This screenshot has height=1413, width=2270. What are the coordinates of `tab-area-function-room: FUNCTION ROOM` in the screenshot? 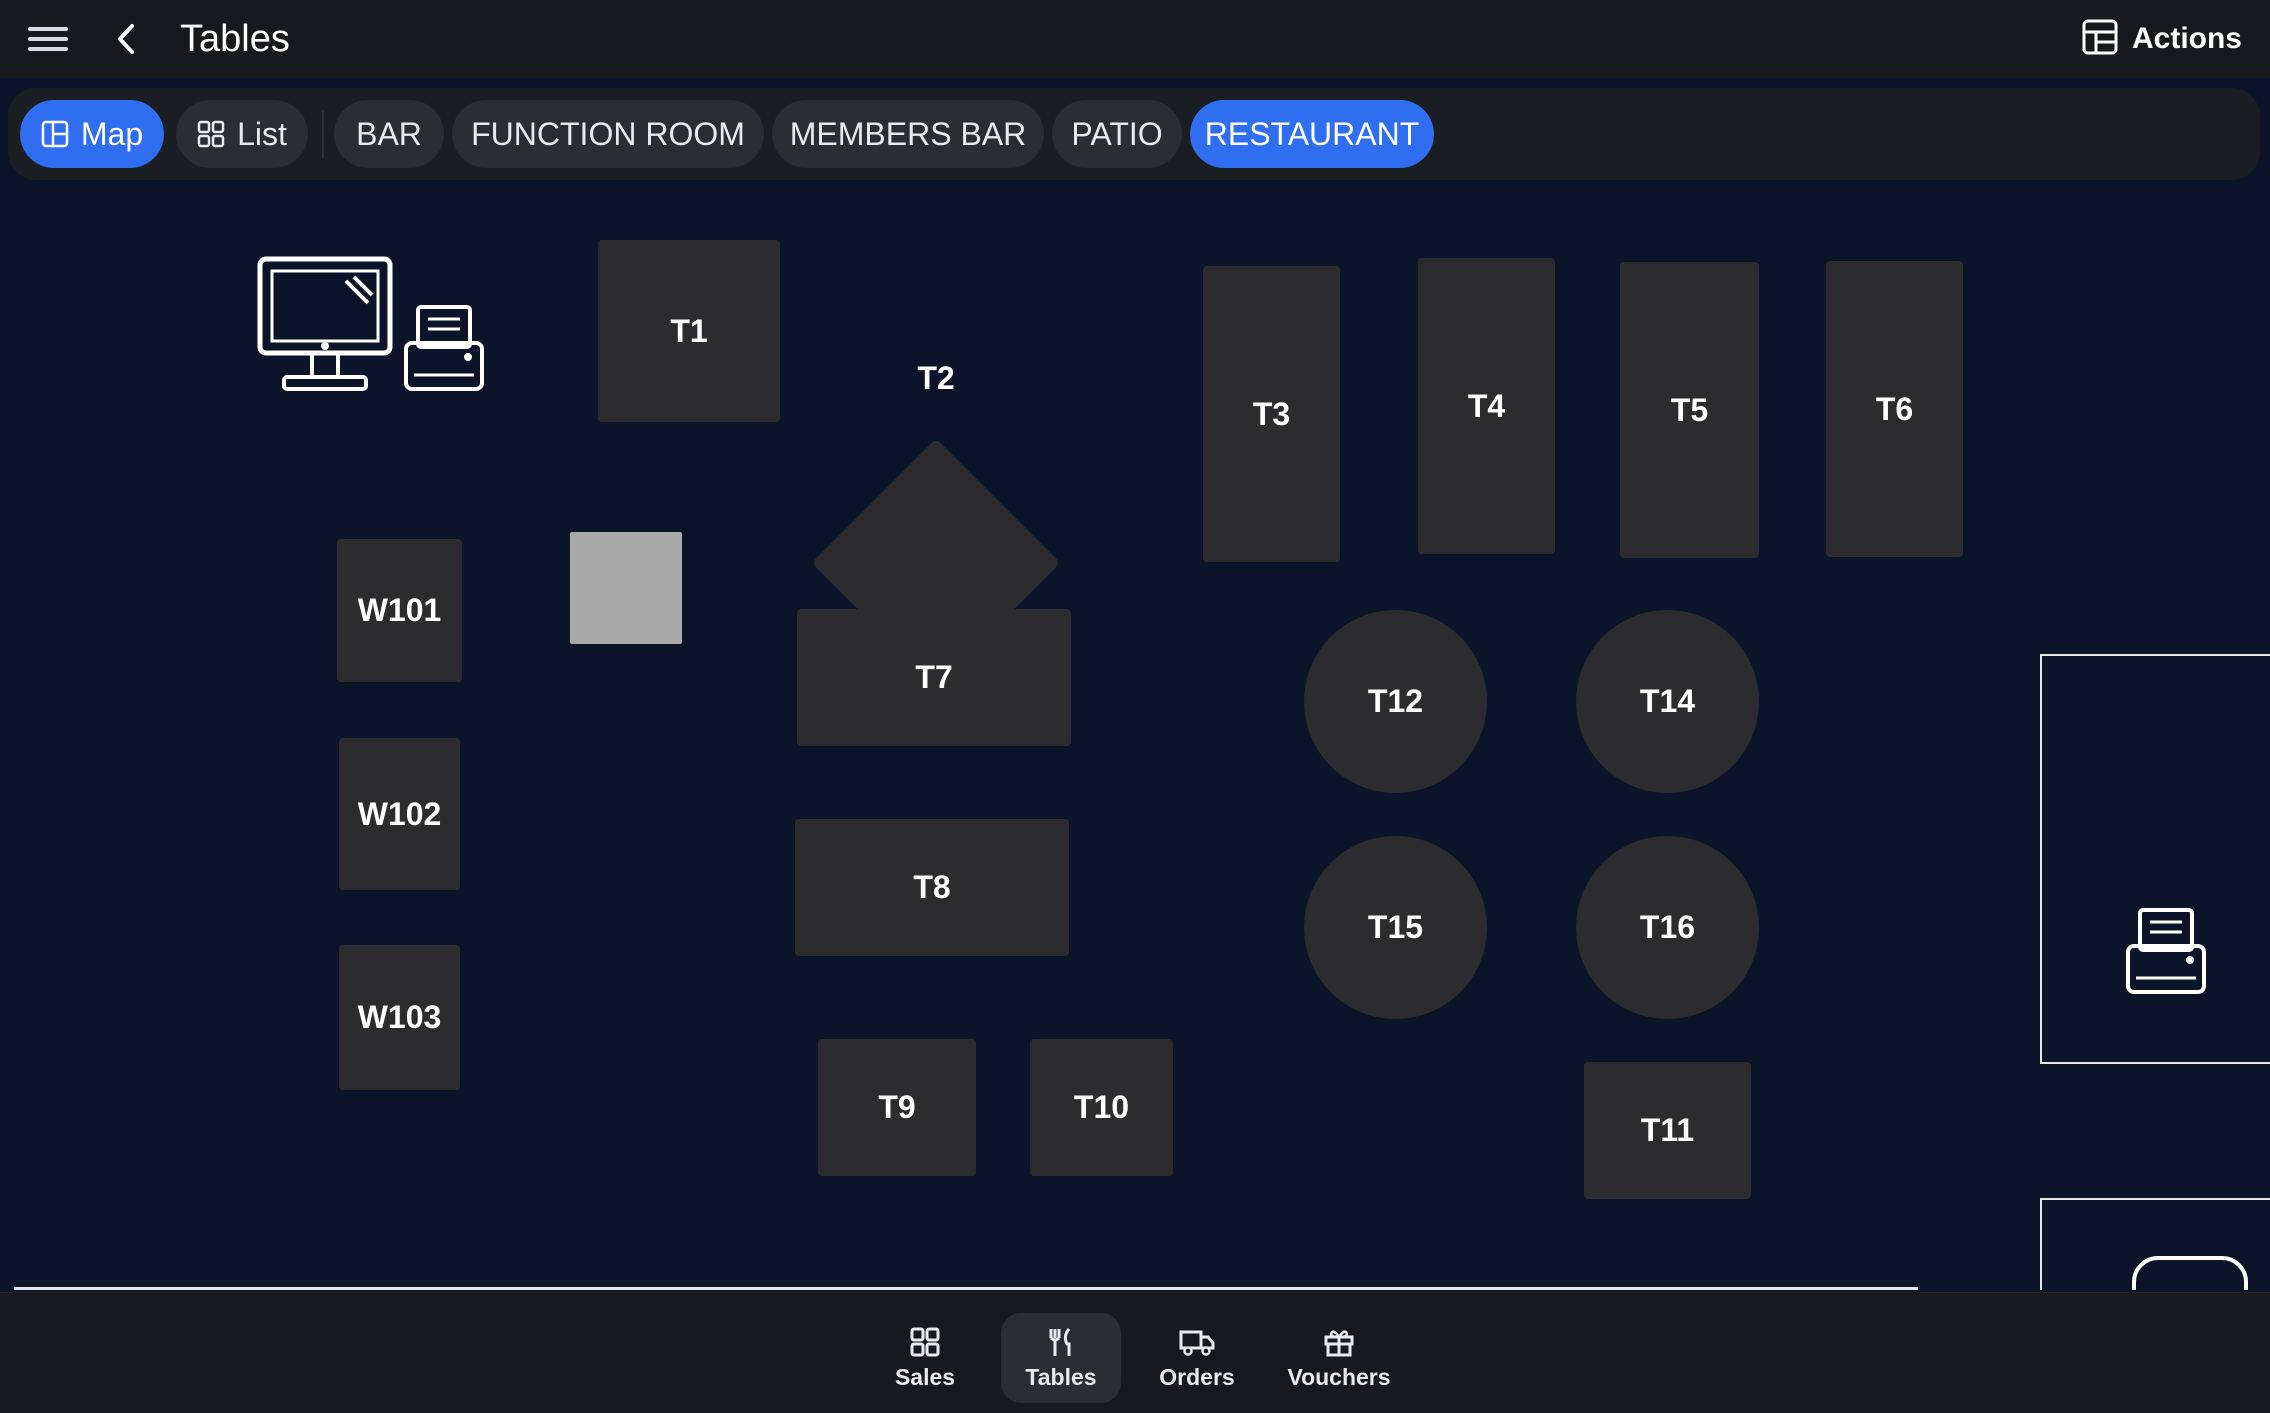 It's located at (608, 134).